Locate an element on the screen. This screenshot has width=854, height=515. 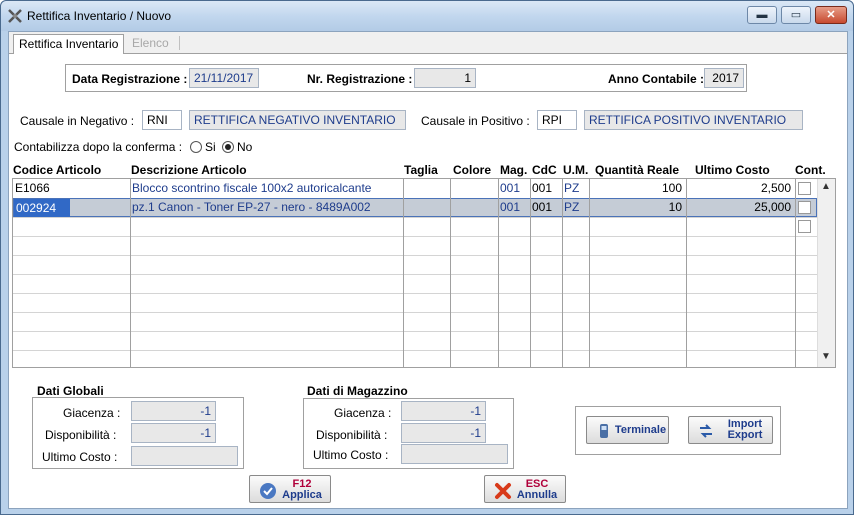
ultimo-costo-magazzino-field is located at coordinates (454, 454).